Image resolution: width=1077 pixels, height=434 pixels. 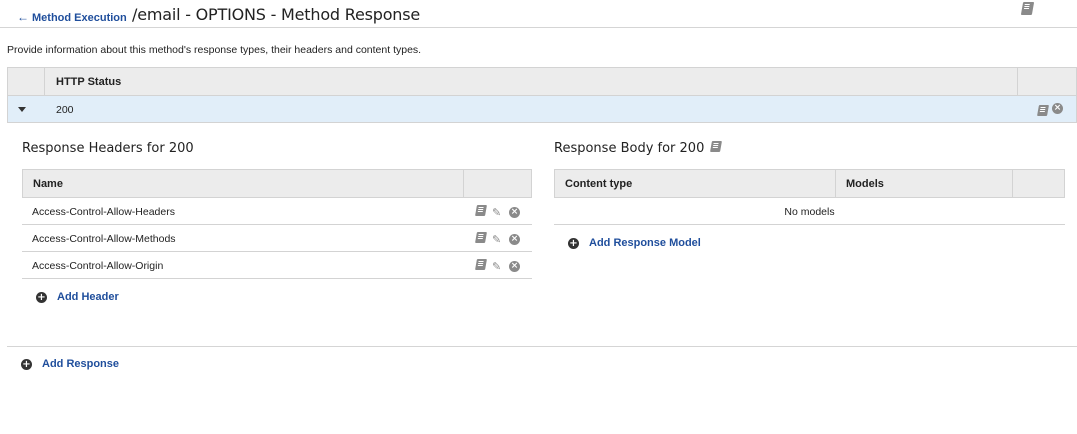 What do you see at coordinates (23, 17) in the screenshot?
I see `arrow-left-icon: ←` at bounding box center [23, 17].